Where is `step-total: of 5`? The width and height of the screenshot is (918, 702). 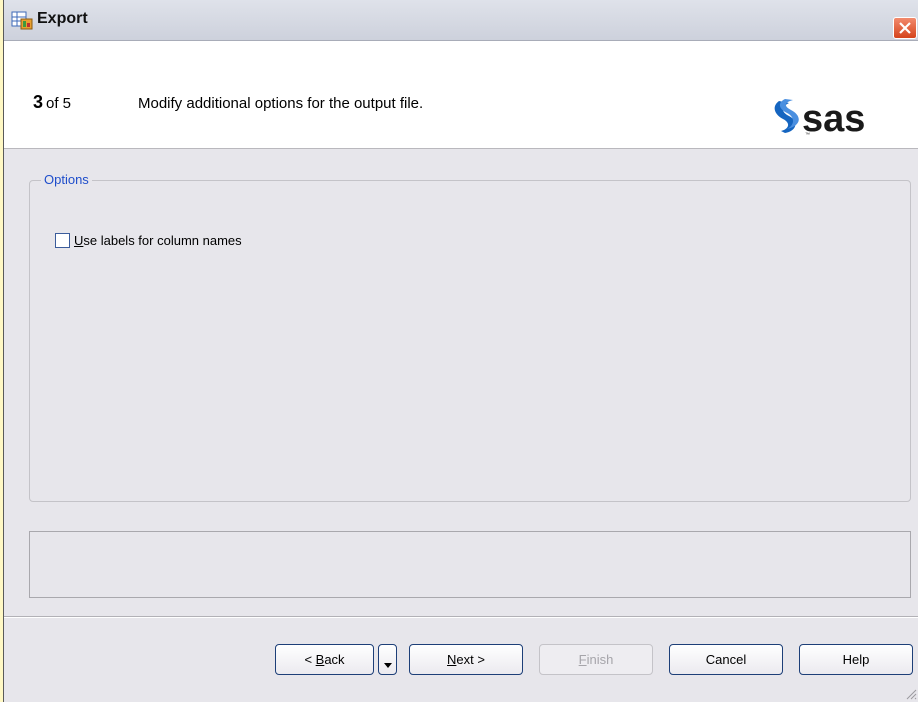
step-total: of 5 is located at coordinates (59, 103).